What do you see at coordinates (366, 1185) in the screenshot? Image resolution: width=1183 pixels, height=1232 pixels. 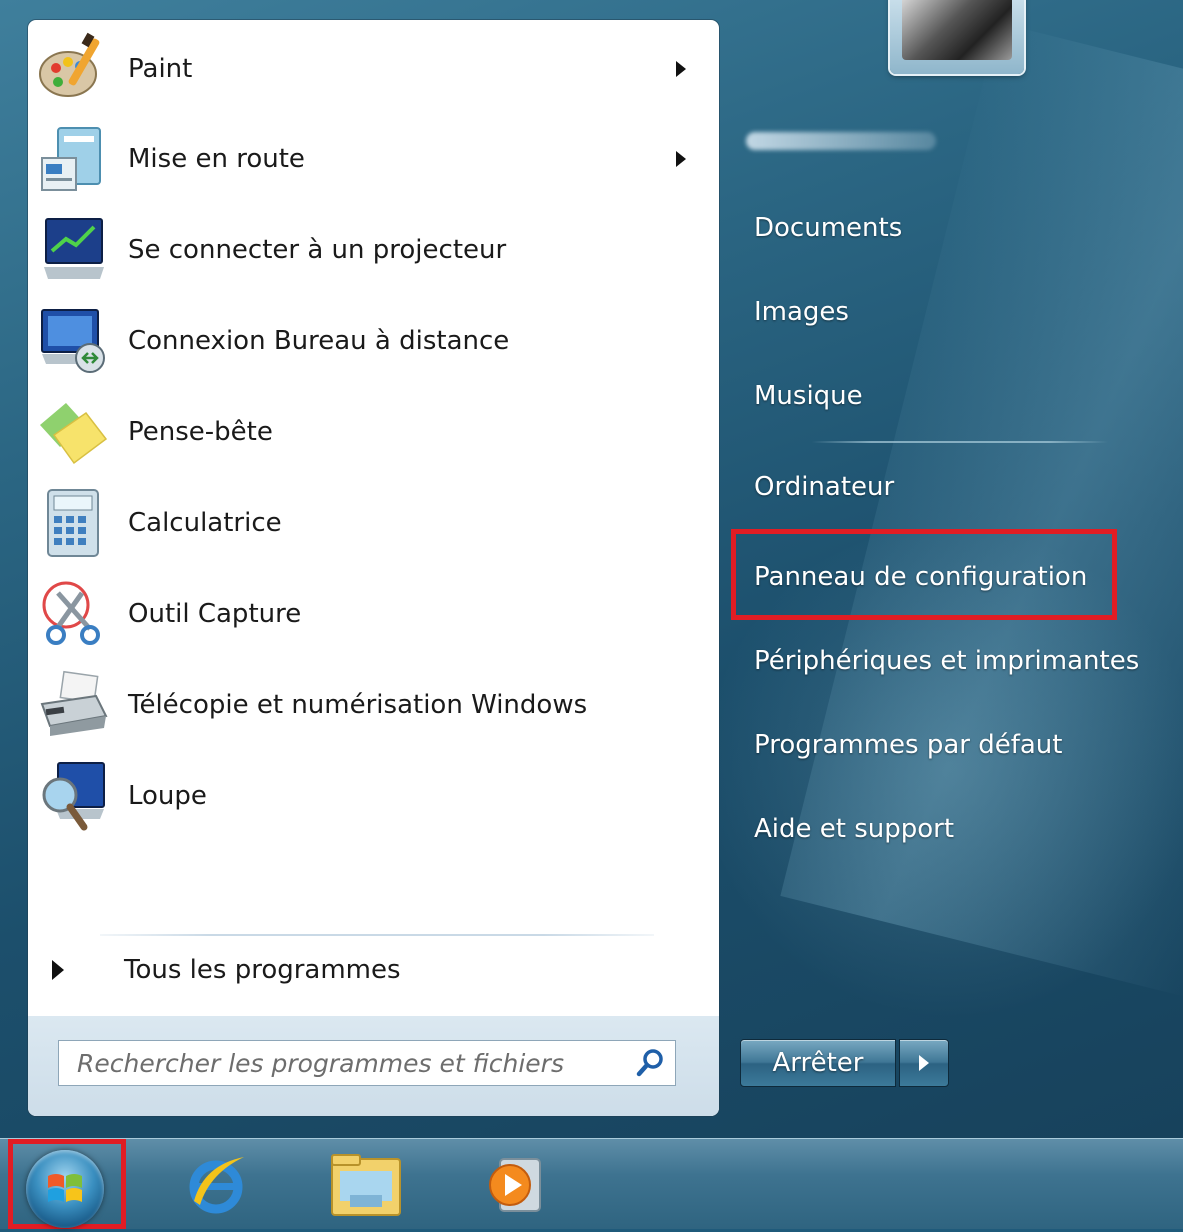 I see `file-explorer-icon` at bounding box center [366, 1185].